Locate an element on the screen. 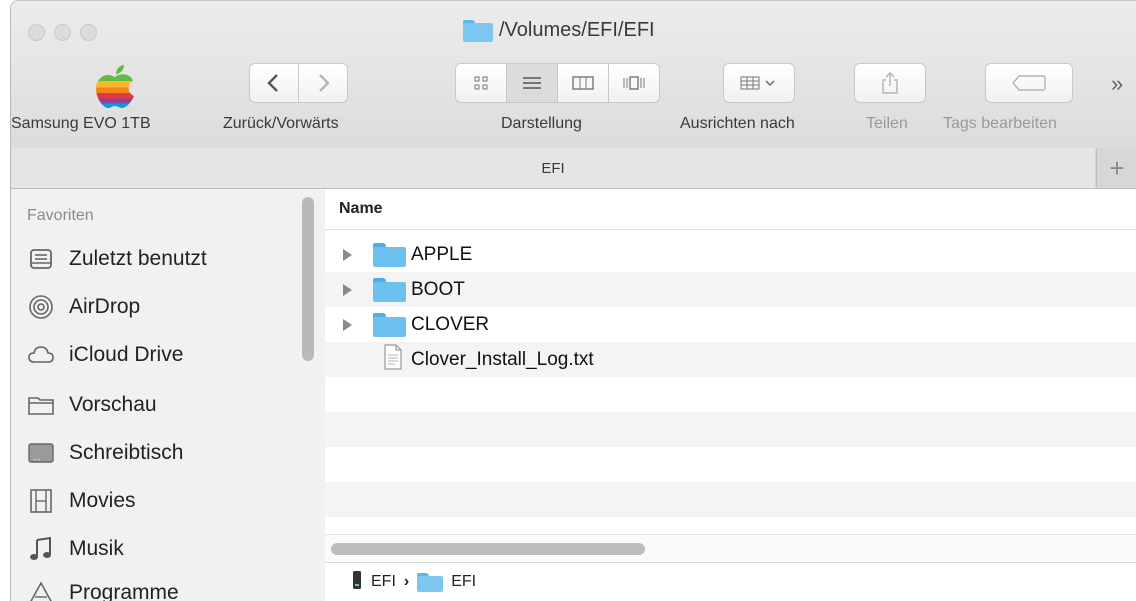  sidebar-item-label: Programme is located at coordinates (124, 591).